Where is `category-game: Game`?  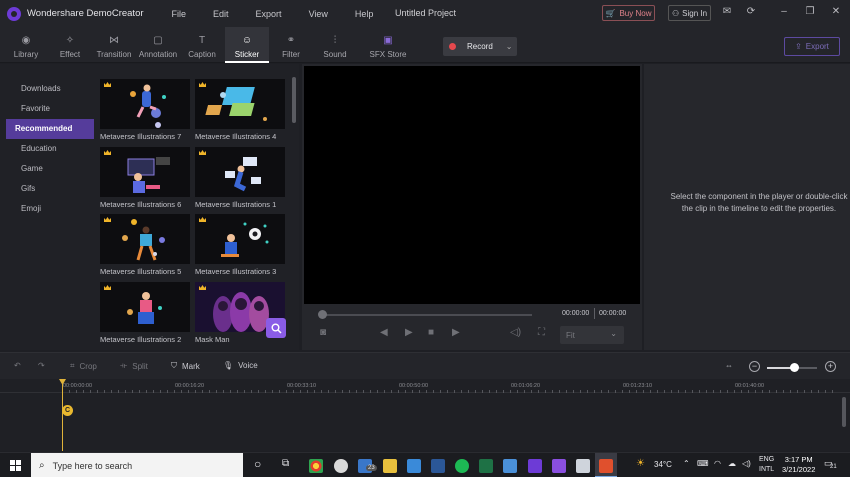 category-game: Game is located at coordinates (50, 169).